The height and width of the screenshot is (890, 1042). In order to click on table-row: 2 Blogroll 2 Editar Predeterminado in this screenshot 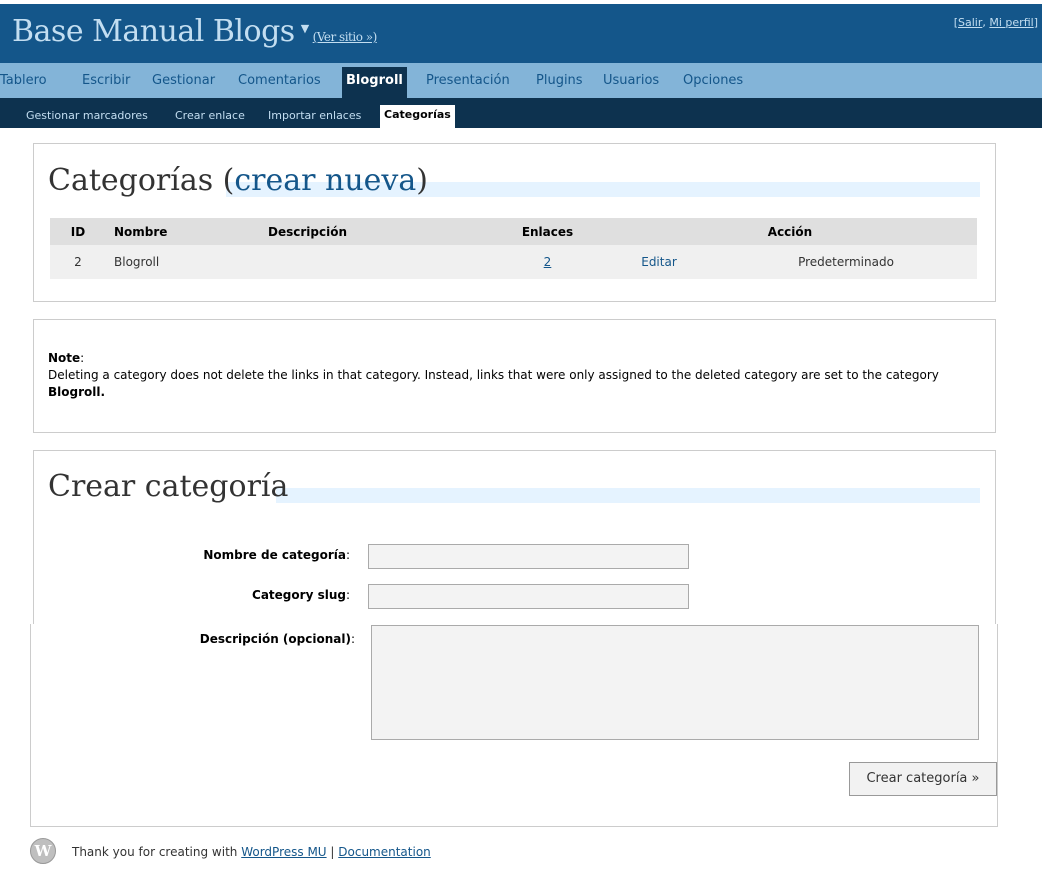, I will do `click(513, 262)`.